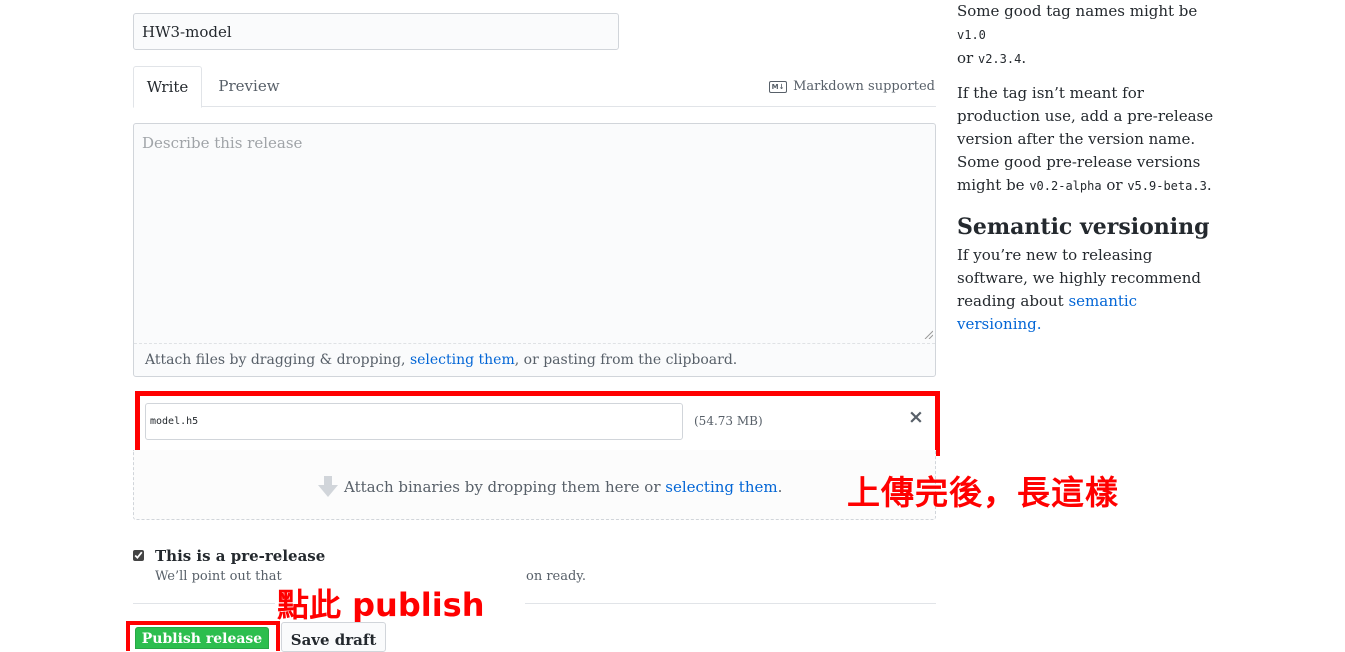  What do you see at coordinates (138, 555) in the screenshot?
I see `prerelease-checkbox` at bounding box center [138, 555].